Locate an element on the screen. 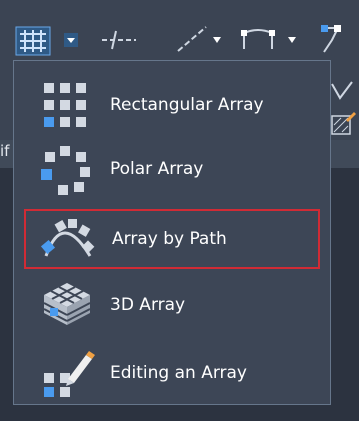  panel-title-text: if is located at coordinates (5, 151).